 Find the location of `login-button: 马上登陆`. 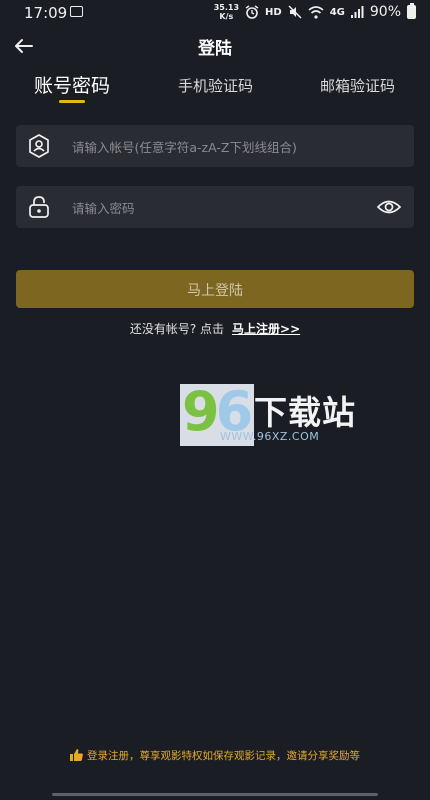

login-button: 马上登陆 is located at coordinates (215, 289).